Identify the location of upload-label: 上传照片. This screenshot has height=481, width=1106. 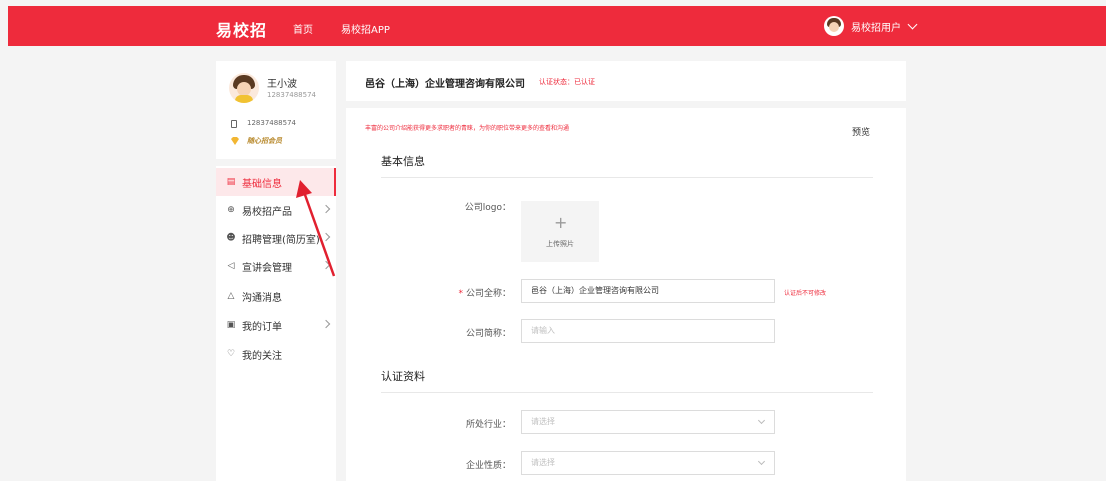
(560, 244).